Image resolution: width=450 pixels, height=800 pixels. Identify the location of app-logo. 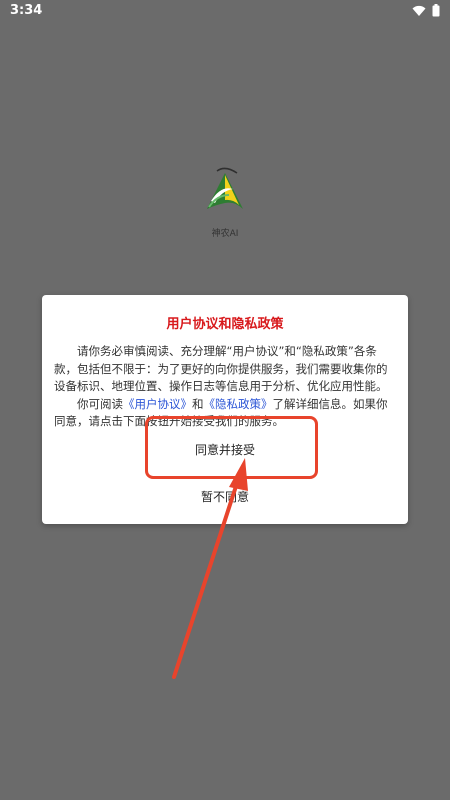
(225, 189).